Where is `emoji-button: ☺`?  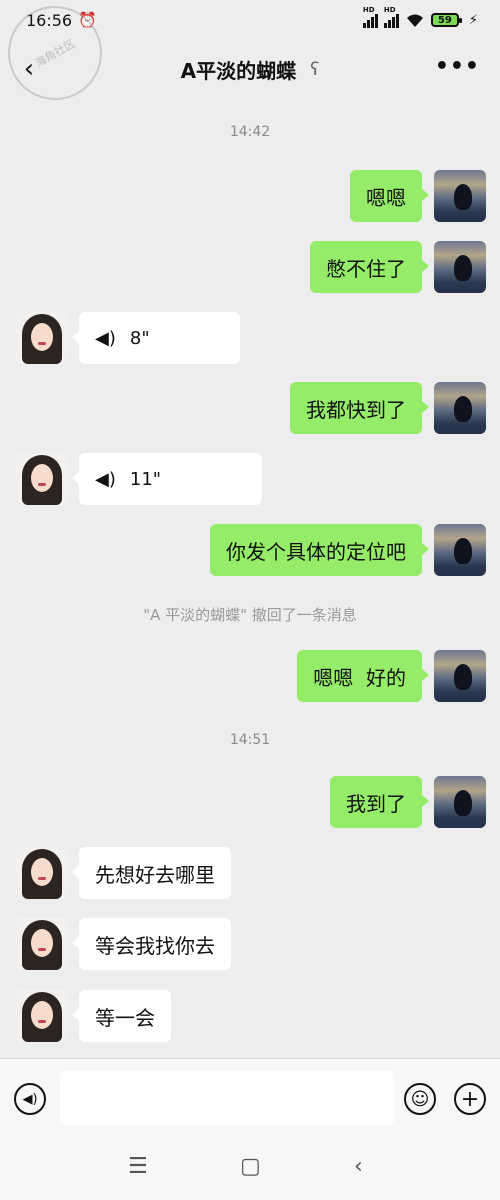 emoji-button: ☺ is located at coordinates (420, 1099).